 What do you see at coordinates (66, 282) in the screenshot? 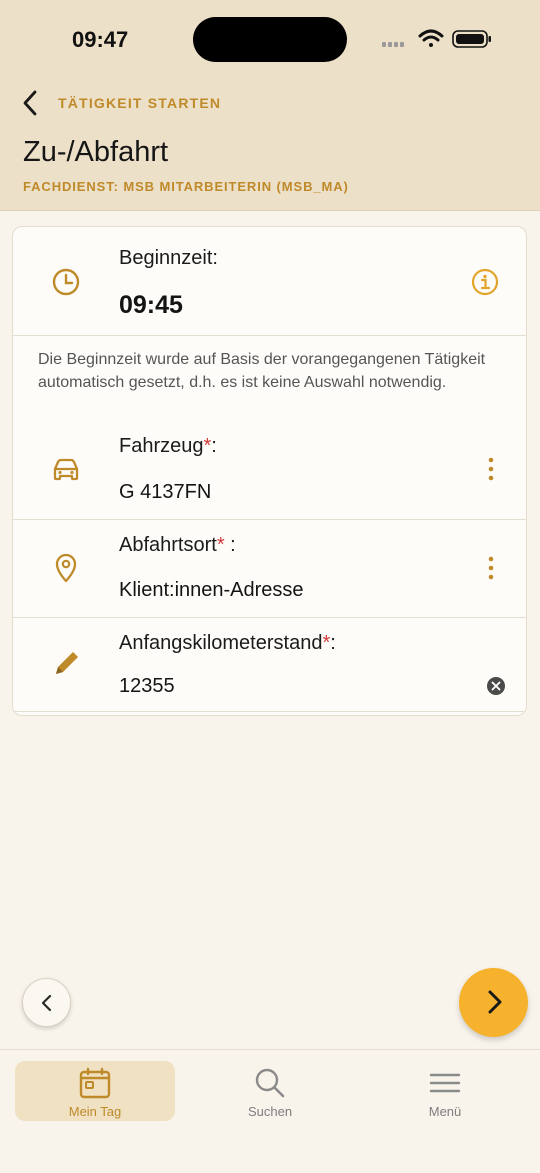
I see `clock-icon` at bounding box center [66, 282].